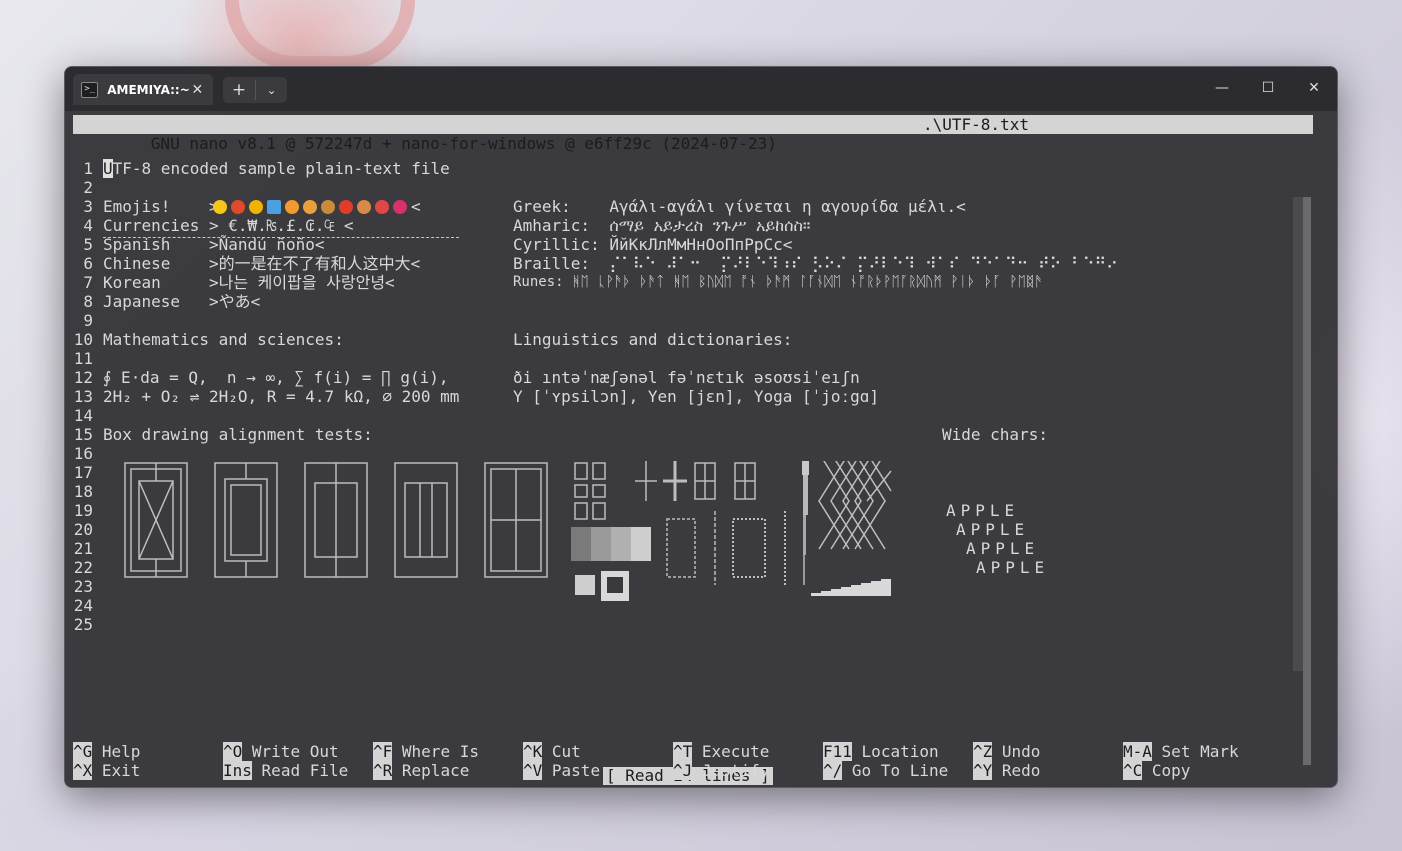 Image resolution: width=1402 pixels, height=851 pixels. What do you see at coordinates (885, 770) in the screenshot?
I see `shortcut-go-to-line: ^/ Go To Line` at bounding box center [885, 770].